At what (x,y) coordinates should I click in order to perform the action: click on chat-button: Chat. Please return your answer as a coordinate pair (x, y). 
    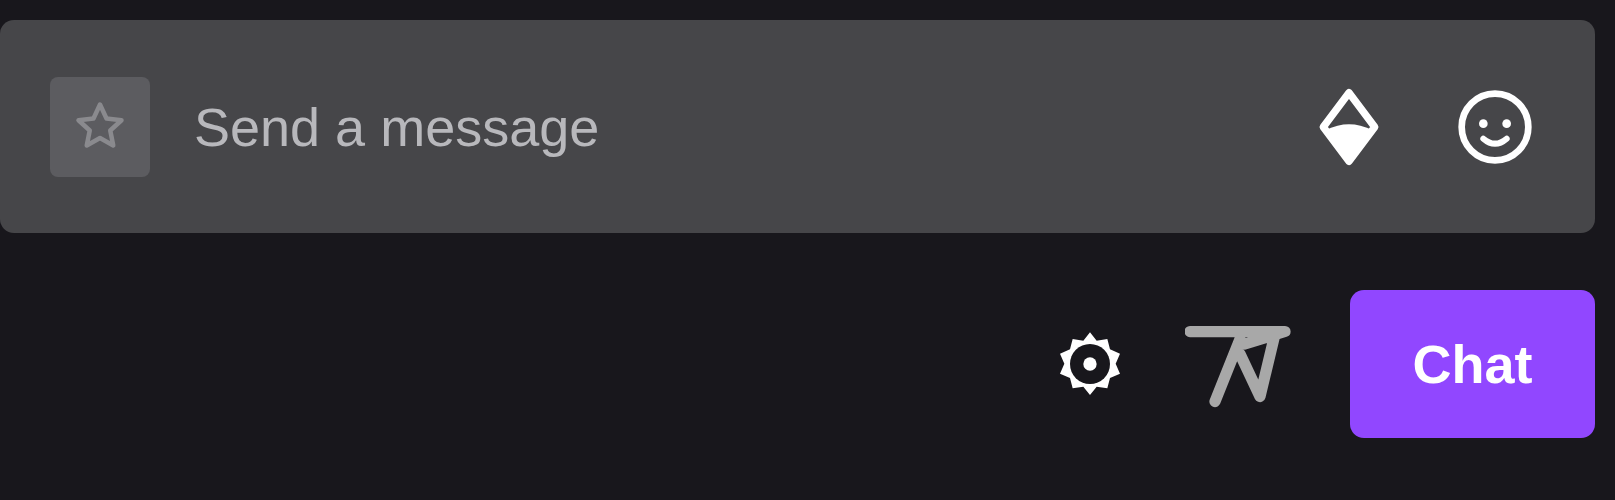
    Looking at the image, I should click on (1472, 364).